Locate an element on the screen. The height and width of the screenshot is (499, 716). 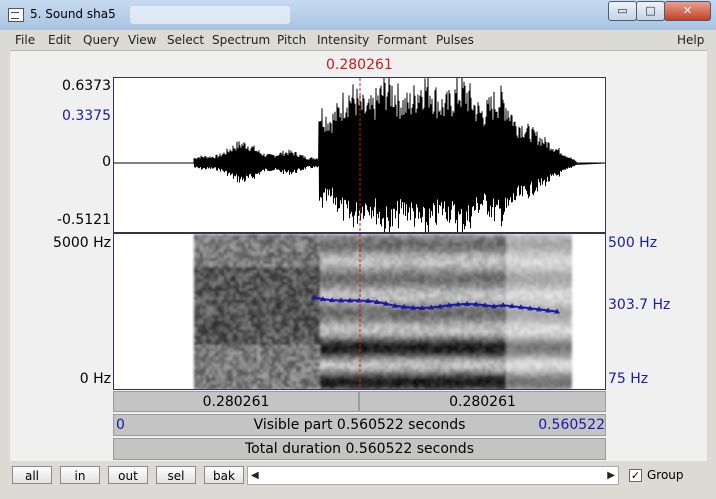
menu-spectrum: Spectrum is located at coordinates (241, 40).